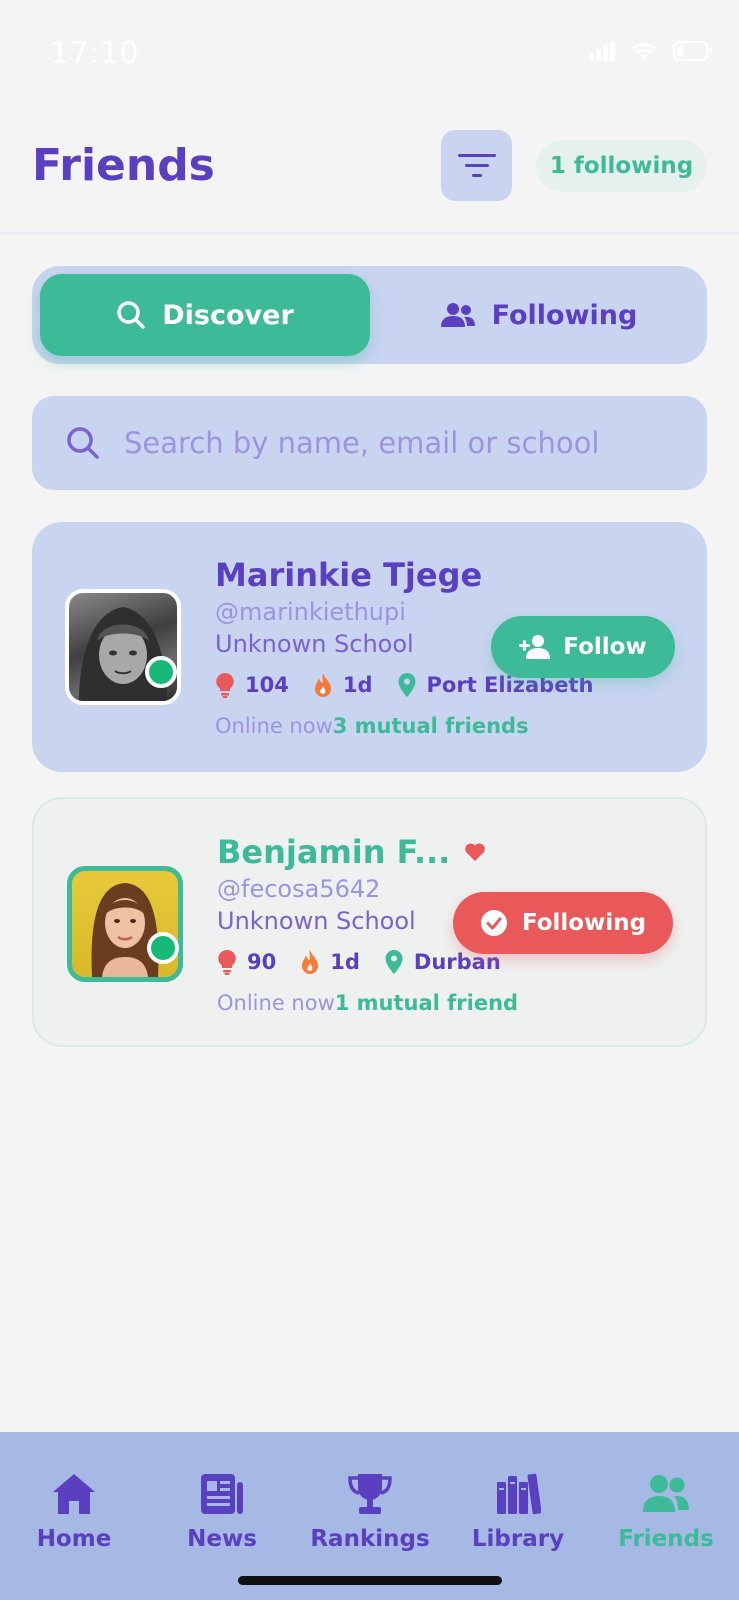 This screenshot has height=1600, width=739. I want to click on trophy-icon, so click(370, 1494).